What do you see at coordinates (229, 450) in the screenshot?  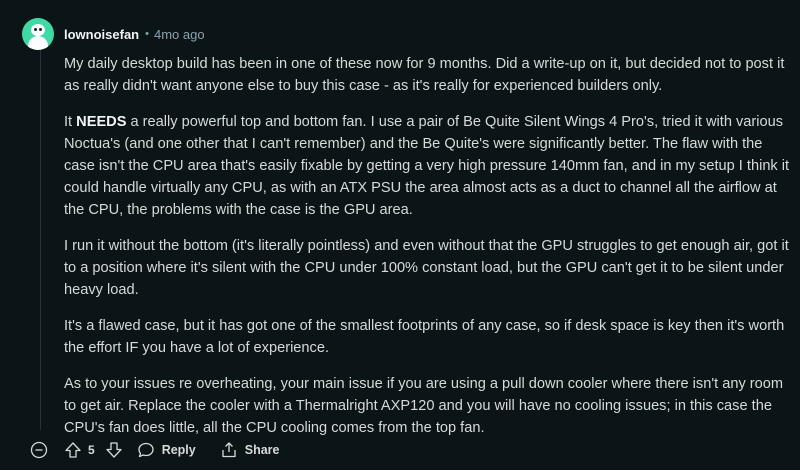 I see `share-arrow-icon` at bounding box center [229, 450].